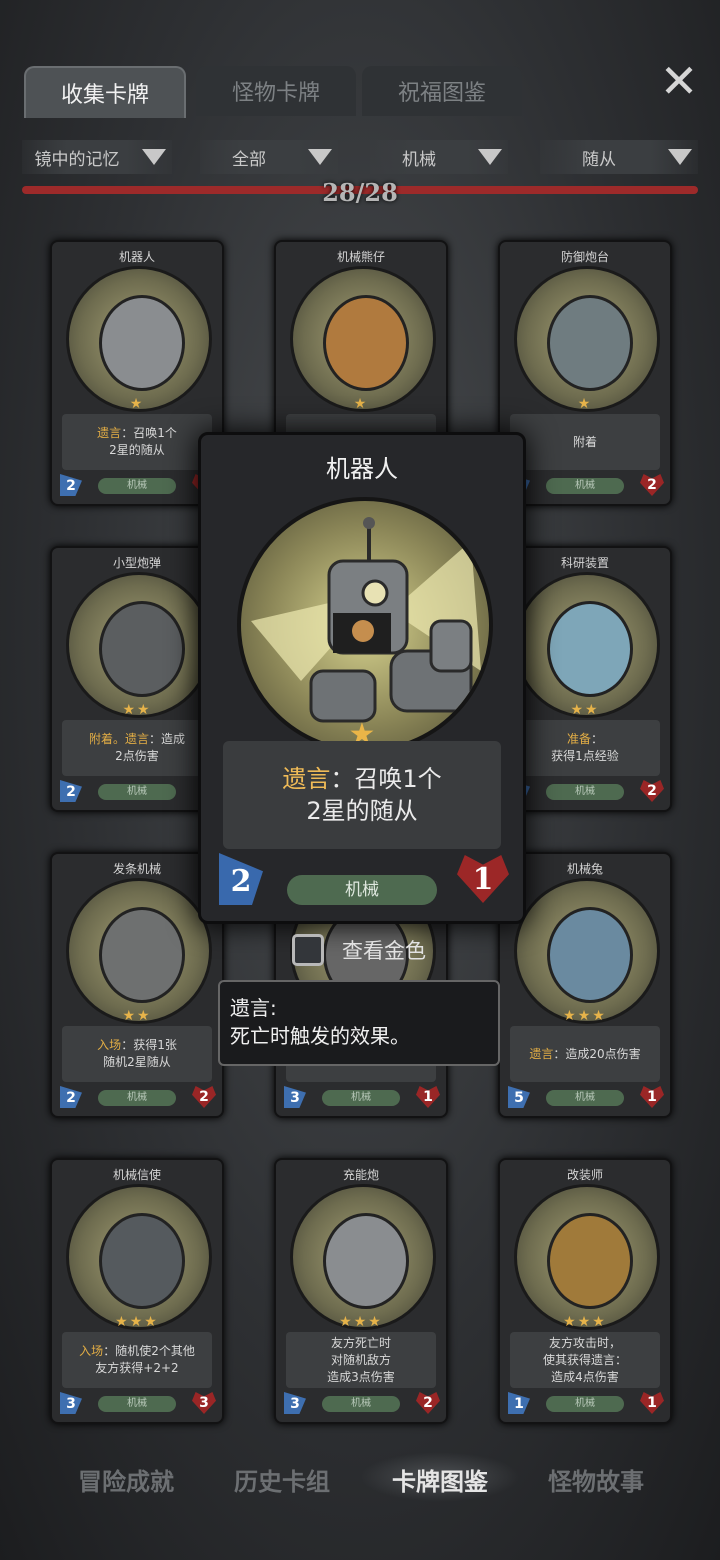  Describe the element at coordinates (308, 950) in the screenshot. I see `gold-checkbox` at that location.